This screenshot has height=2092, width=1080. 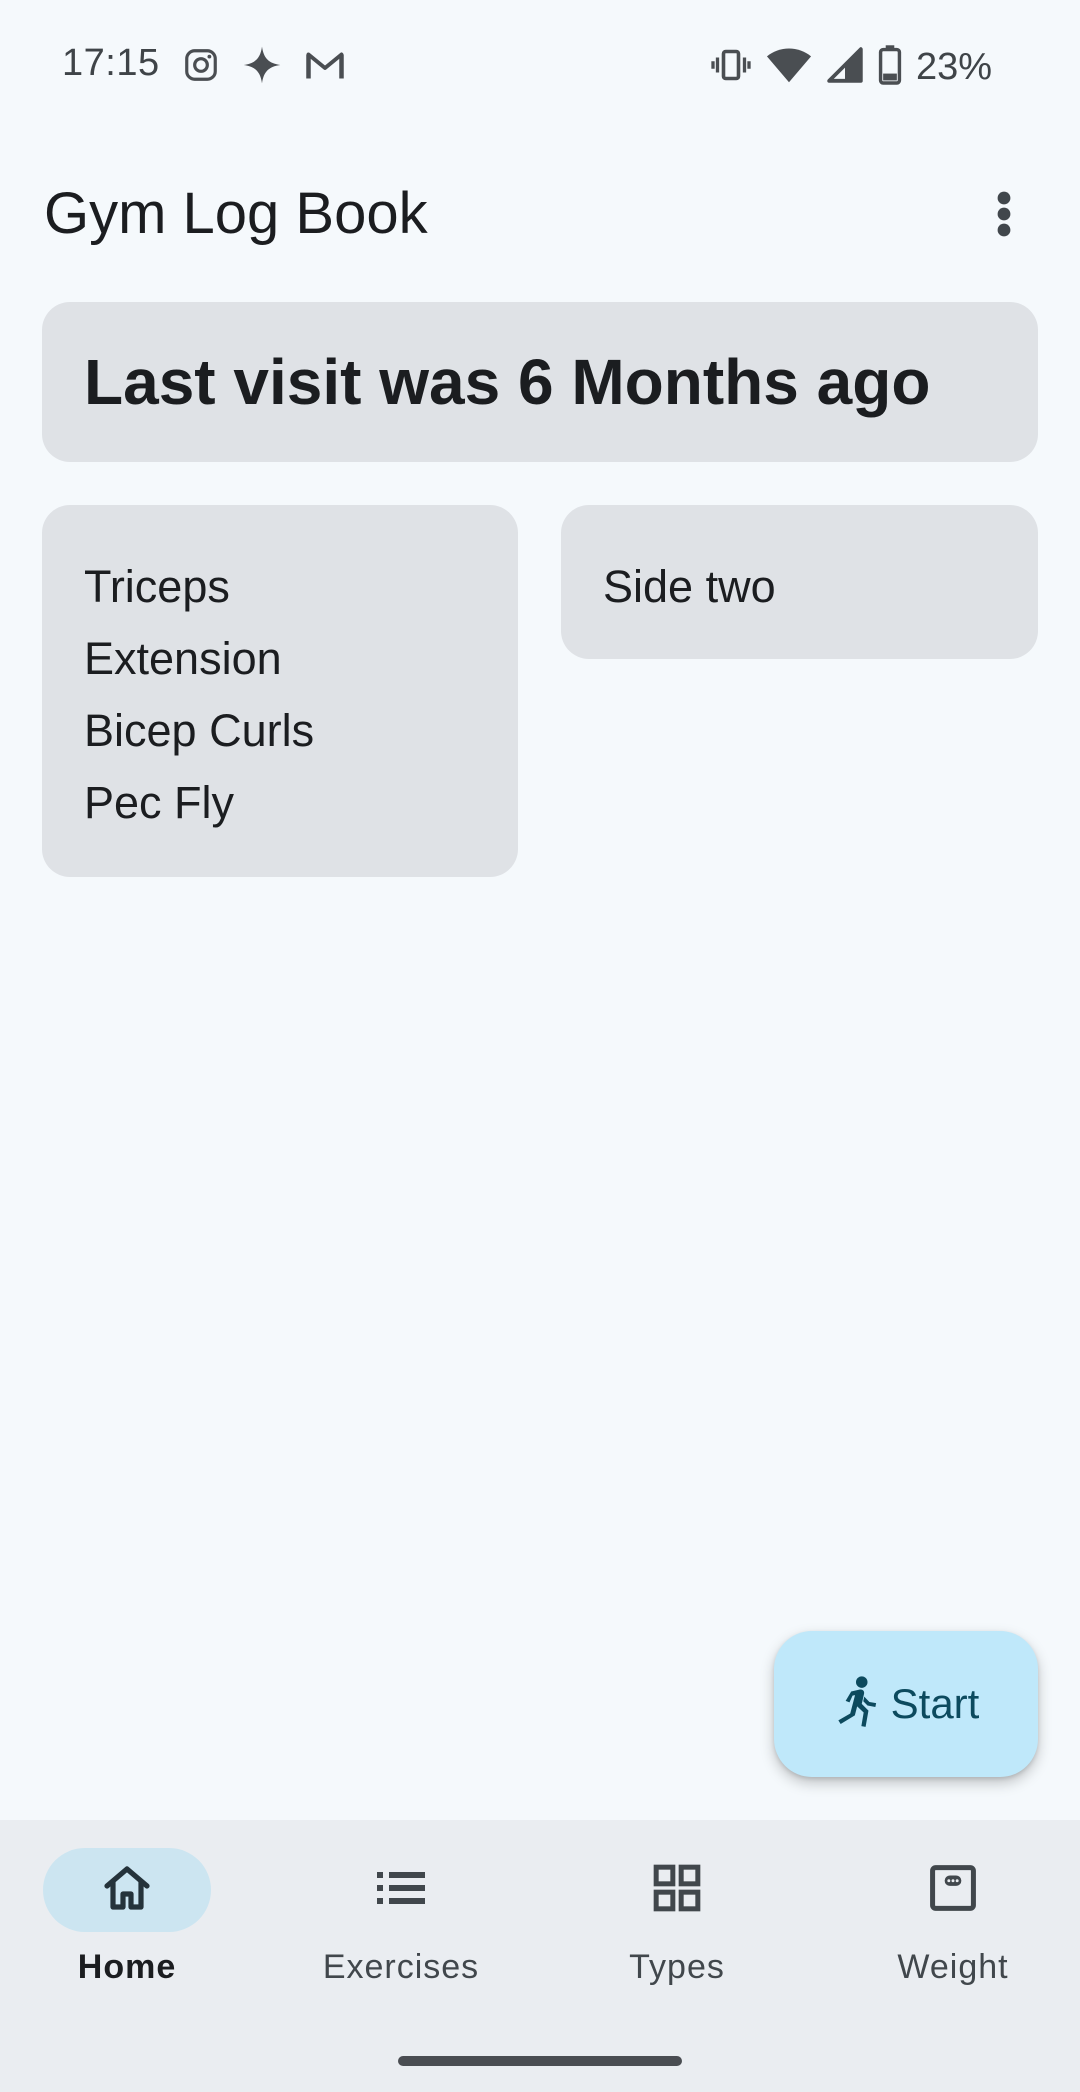 I want to click on scale-icon, so click(x=953, y=1890).